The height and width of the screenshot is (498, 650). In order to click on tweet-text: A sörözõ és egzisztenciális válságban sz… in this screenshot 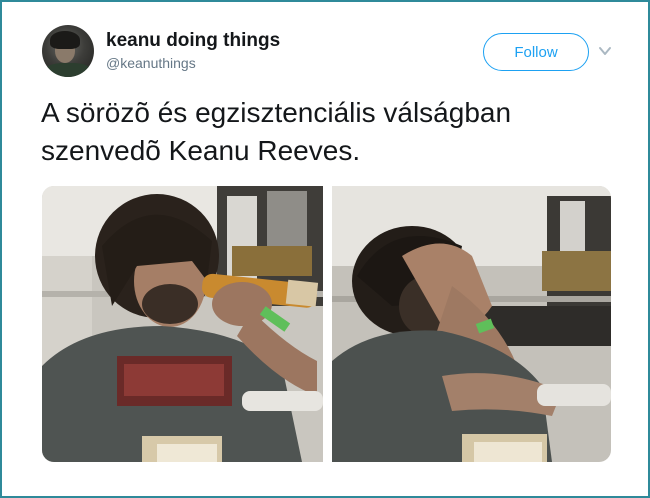, I will do `click(276, 131)`.